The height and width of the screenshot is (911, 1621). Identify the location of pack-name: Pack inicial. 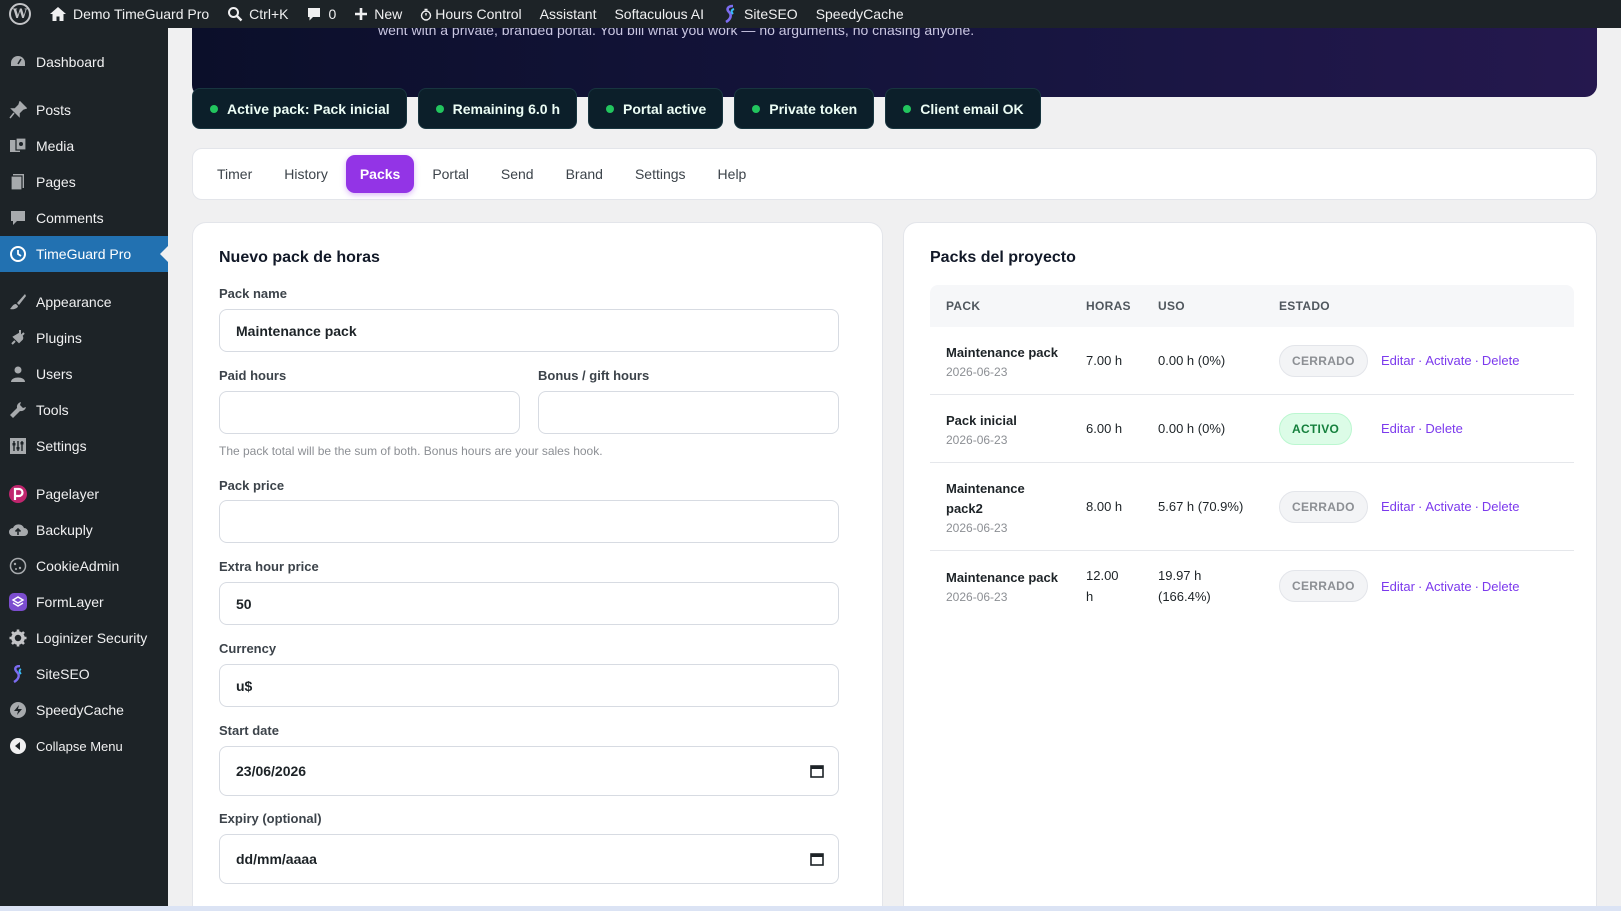
(981, 420).